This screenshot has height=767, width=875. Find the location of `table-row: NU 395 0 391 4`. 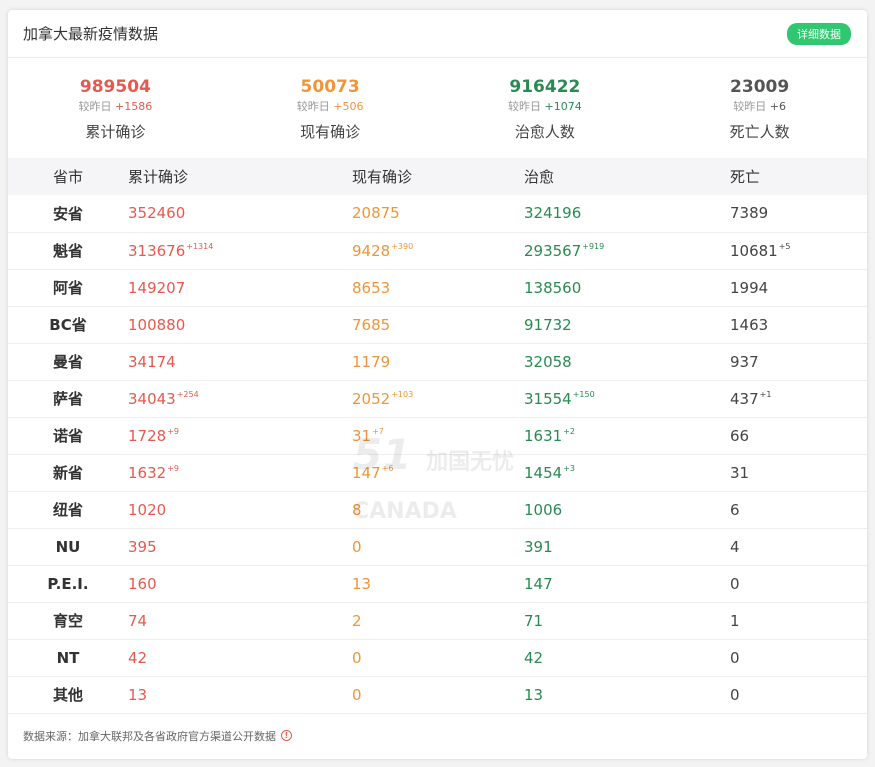

table-row: NU 395 0 391 4 is located at coordinates (437, 546).